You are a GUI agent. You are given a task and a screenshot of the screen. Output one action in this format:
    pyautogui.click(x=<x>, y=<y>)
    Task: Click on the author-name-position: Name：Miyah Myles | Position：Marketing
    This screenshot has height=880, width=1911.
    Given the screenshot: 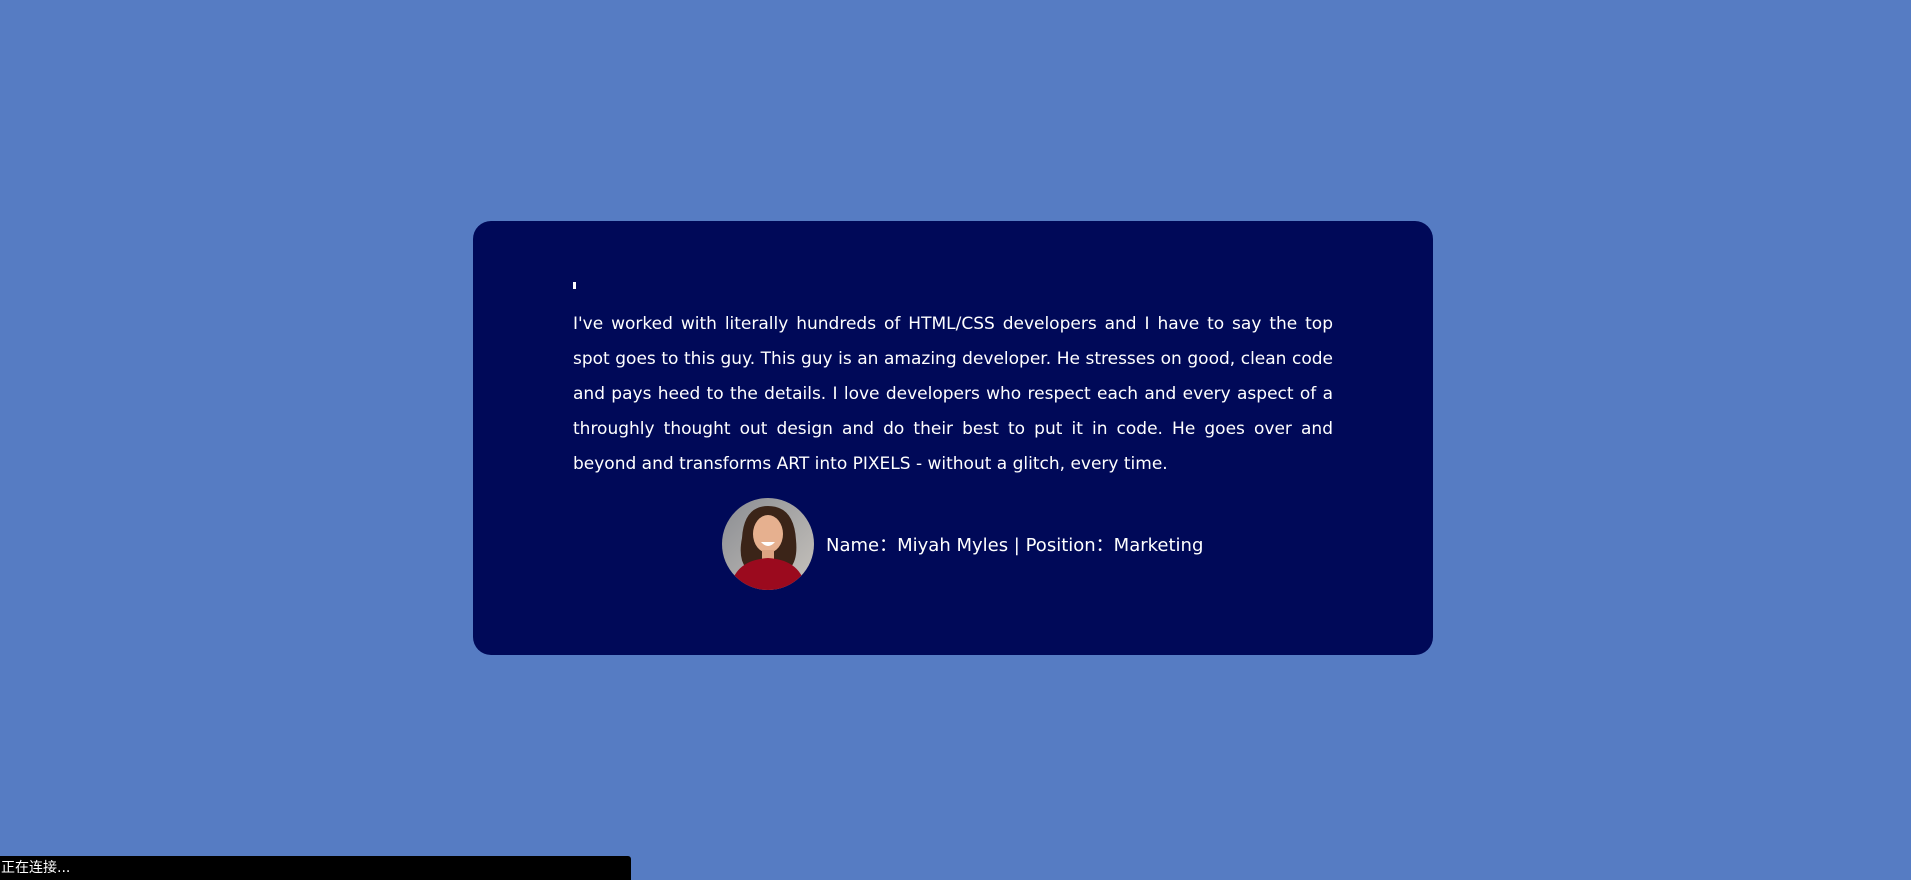 What is the action you would take?
    pyautogui.click(x=1015, y=545)
    